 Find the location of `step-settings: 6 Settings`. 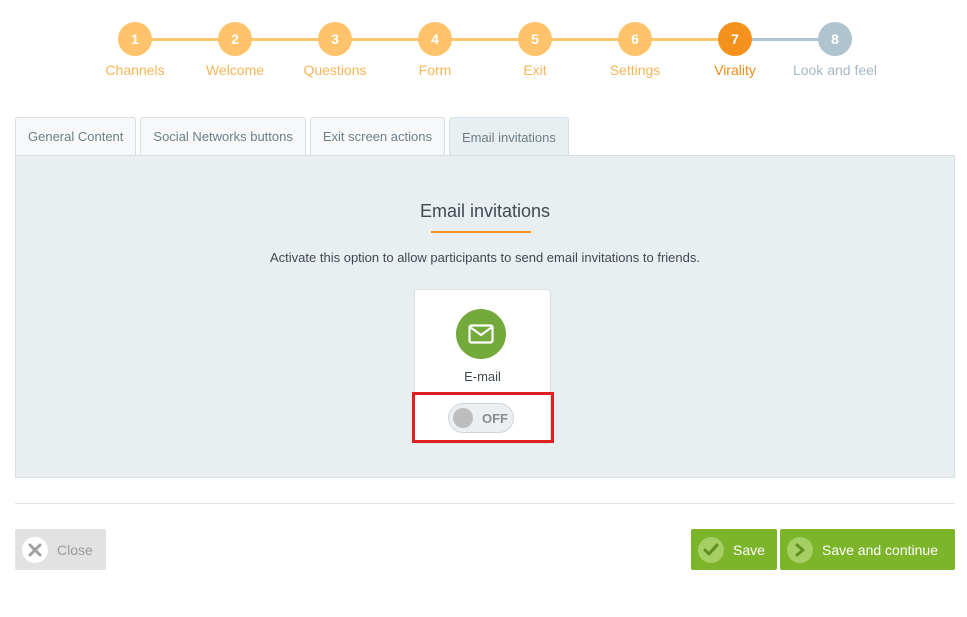

step-settings: 6 Settings is located at coordinates (635, 50).